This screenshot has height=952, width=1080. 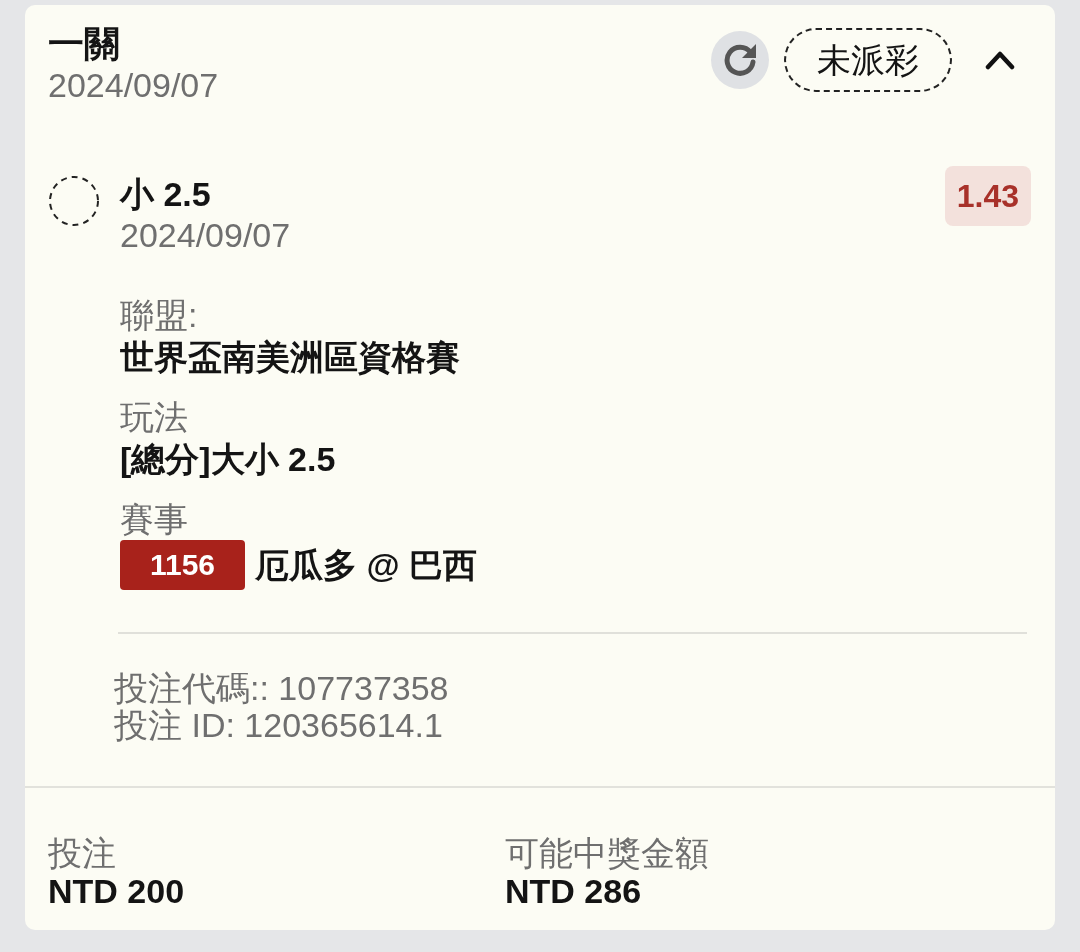 What do you see at coordinates (868, 60) in the screenshot?
I see `status-label: 未派彩` at bounding box center [868, 60].